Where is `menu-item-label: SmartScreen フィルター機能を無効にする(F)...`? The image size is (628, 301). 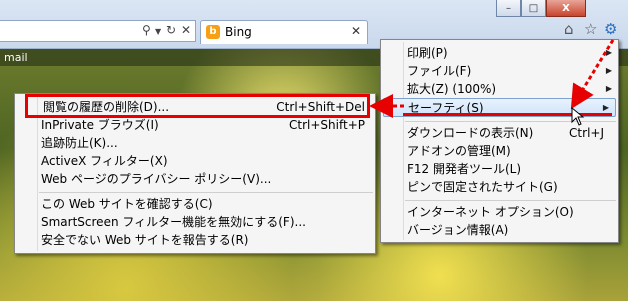
menu-item-label: SmartScreen フィルター機能を無効にする(F)... is located at coordinates (173, 222).